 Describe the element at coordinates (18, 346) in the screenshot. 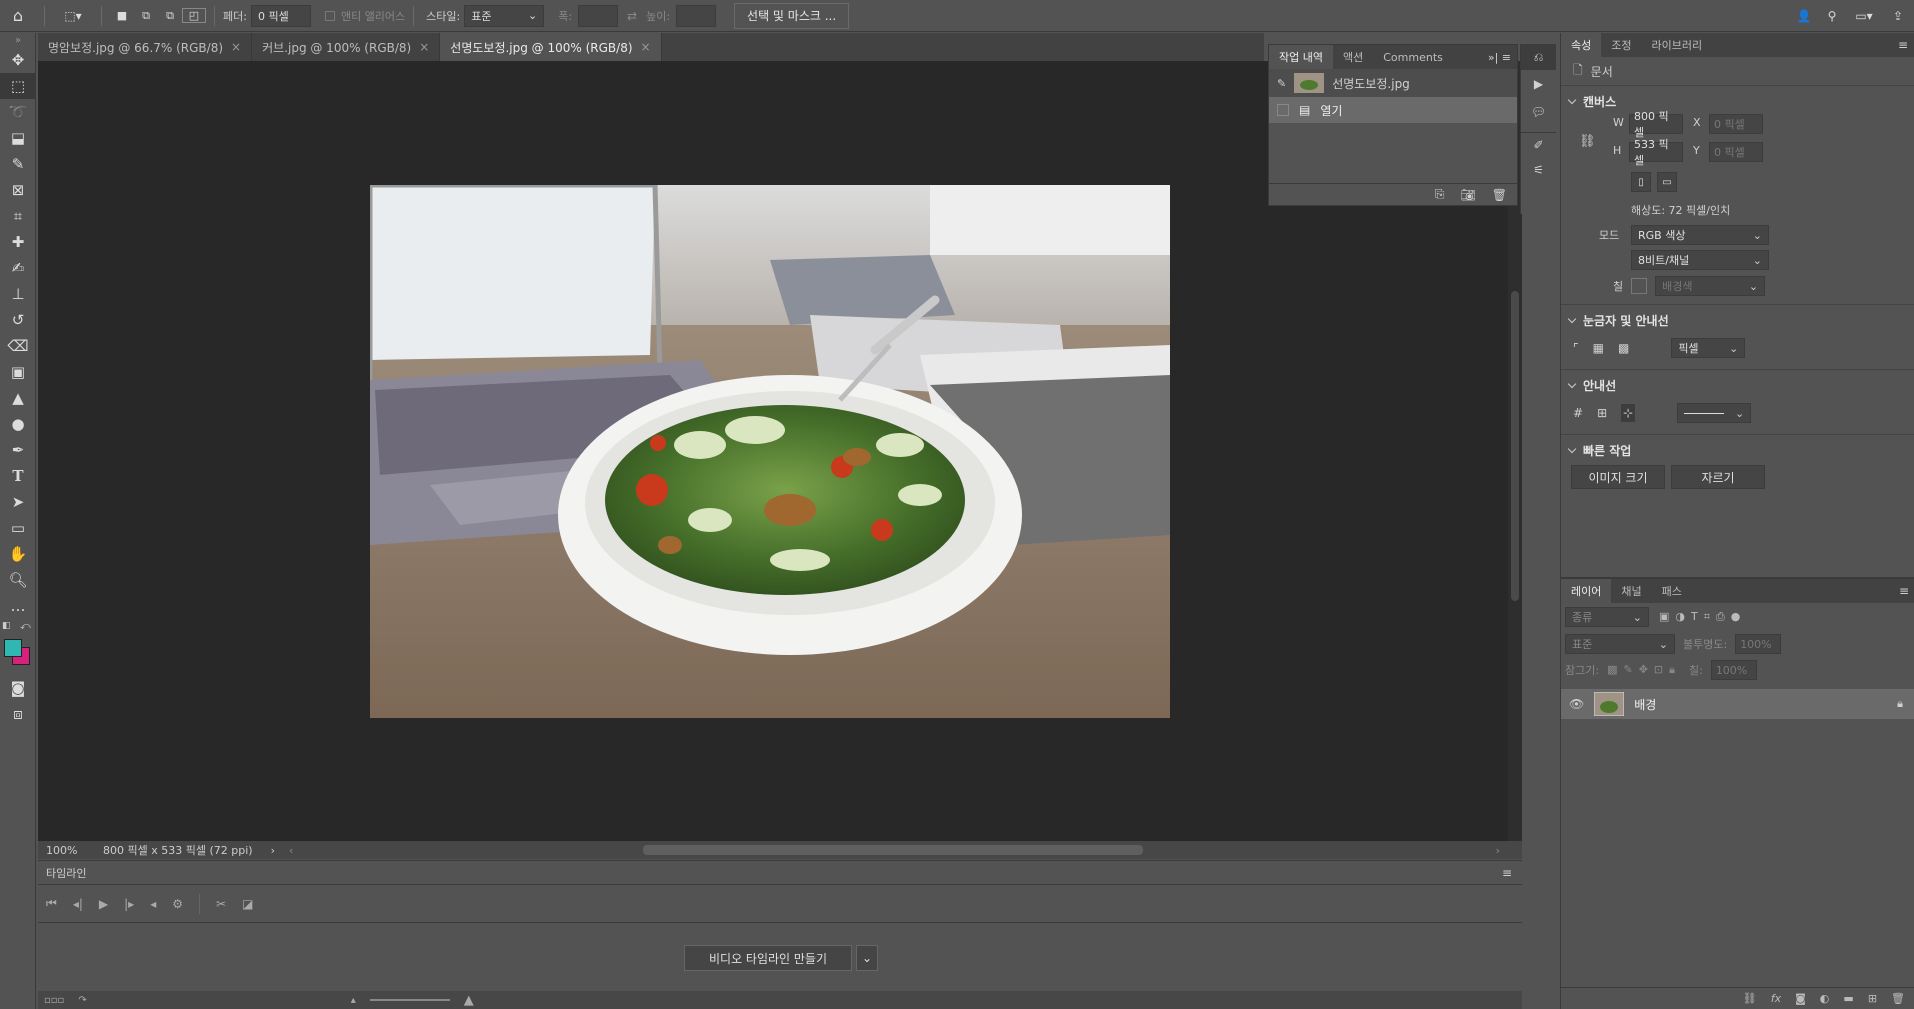

I see `eraser-tool-icon: ⌫` at that location.